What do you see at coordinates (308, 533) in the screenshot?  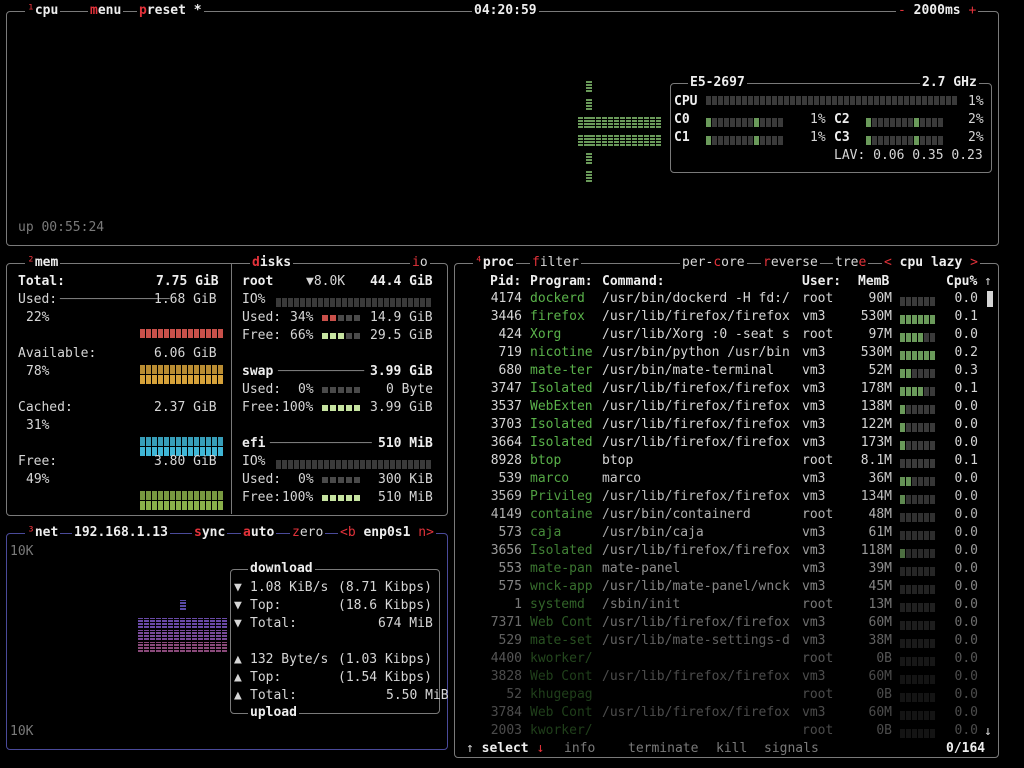 I see `zero-toggle: zero` at bounding box center [308, 533].